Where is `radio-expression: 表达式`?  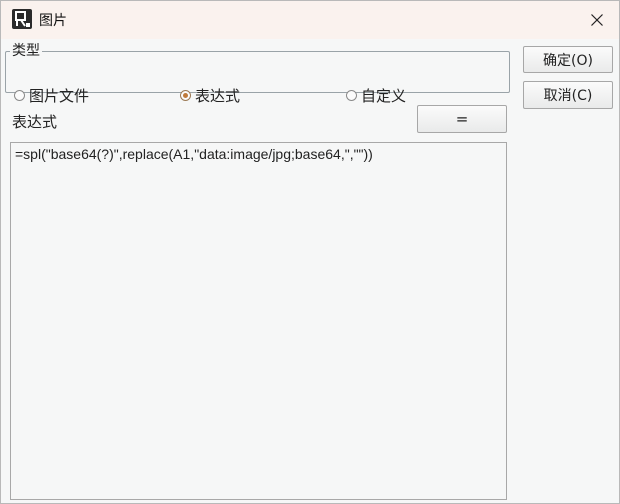 radio-expression: 表达式 is located at coordinates (210, 95).